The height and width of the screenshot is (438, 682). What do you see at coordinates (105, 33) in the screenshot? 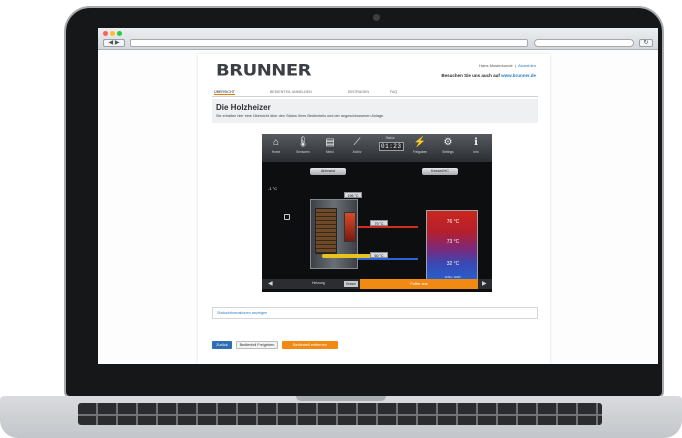
I see `window-close-dot` at bounding box center [105, 33].